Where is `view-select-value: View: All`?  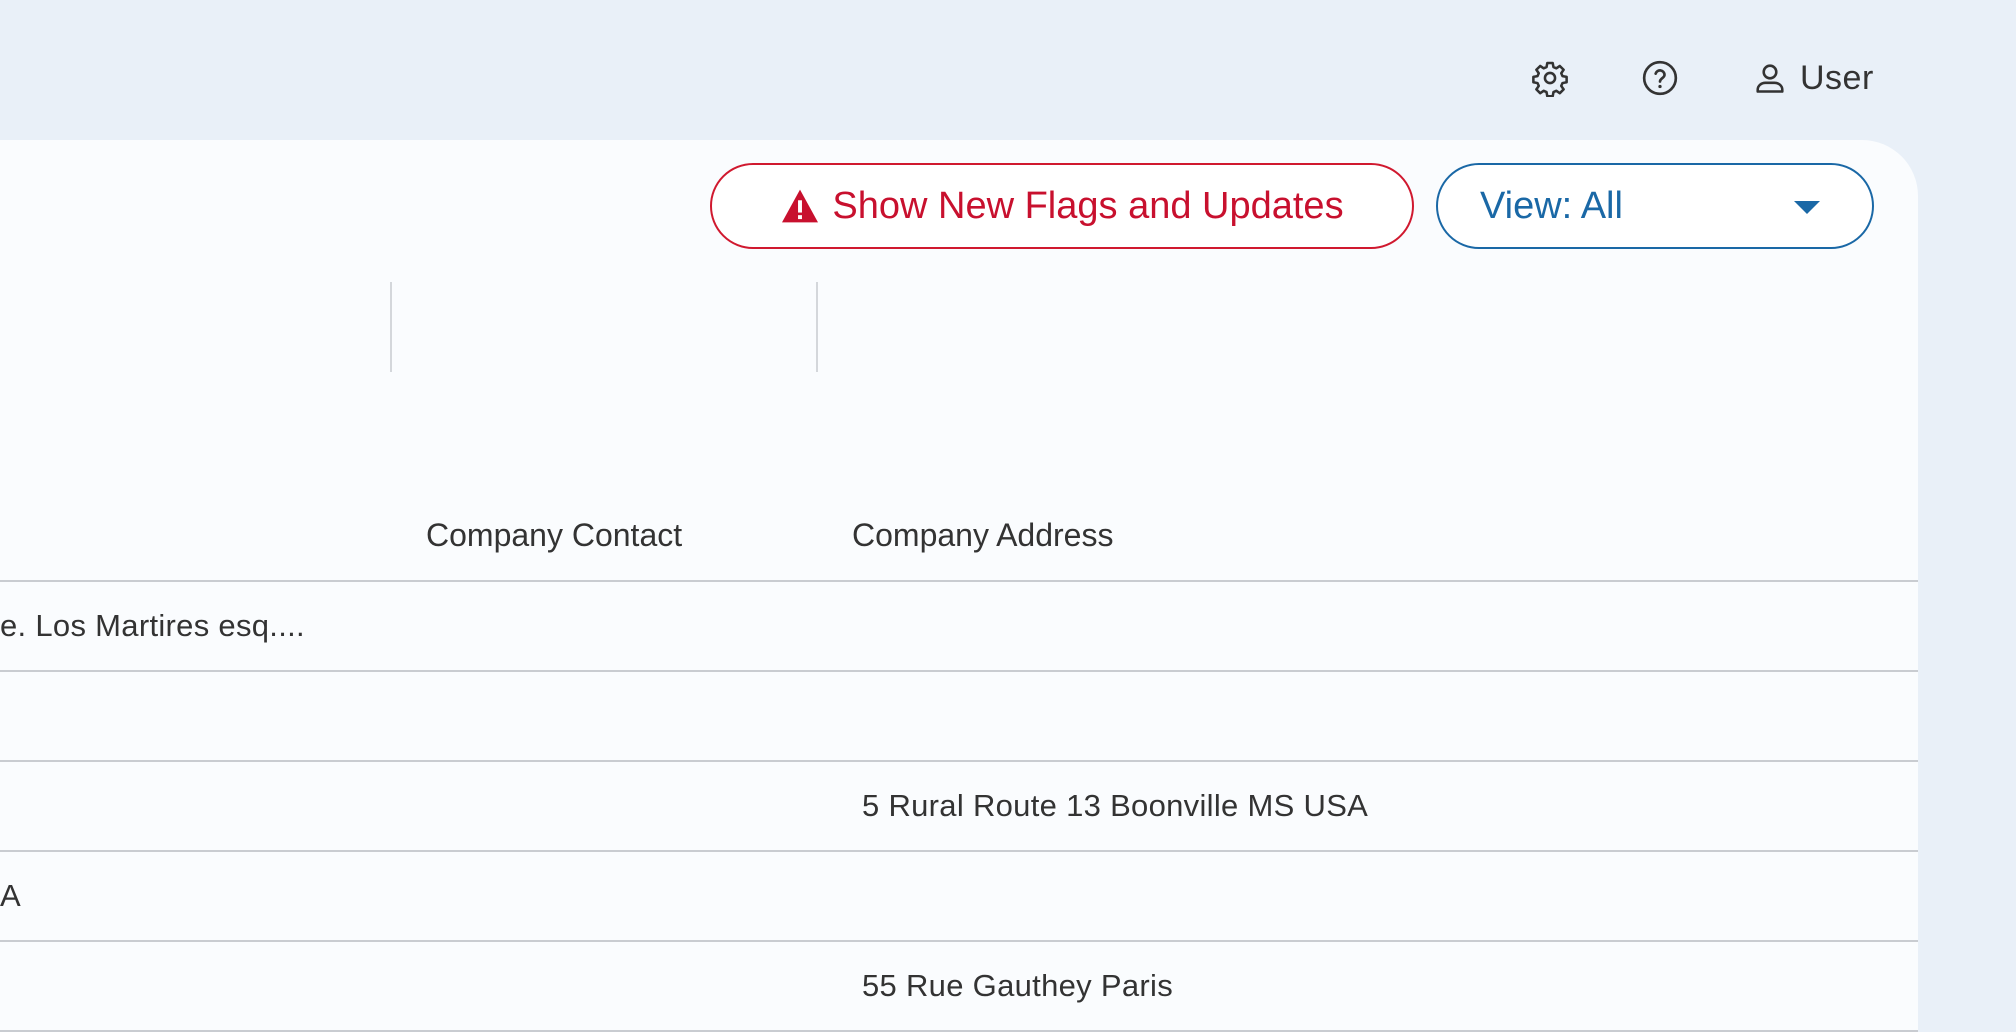 view-select-value: View: All is located at coordinates (1551, 206).